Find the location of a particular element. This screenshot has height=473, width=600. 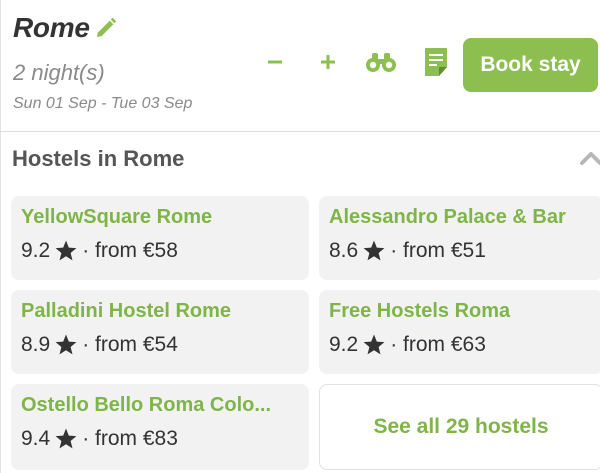

chevron-up-icon is located at coordinates (590, 158).